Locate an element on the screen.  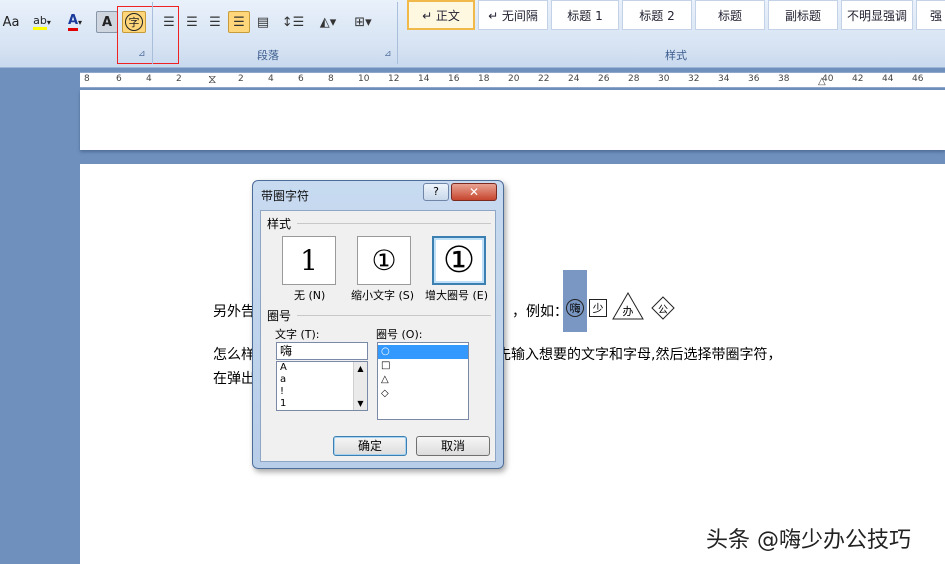
watermark: 头条 @嗨少办公技巧 is located at coordinates (808, 540).